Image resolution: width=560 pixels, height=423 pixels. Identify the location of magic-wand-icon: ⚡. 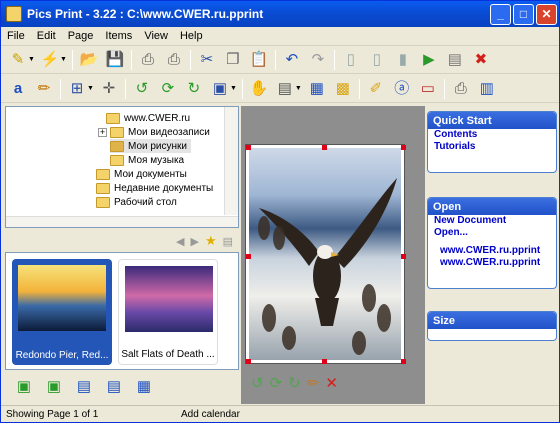
(50, 60).